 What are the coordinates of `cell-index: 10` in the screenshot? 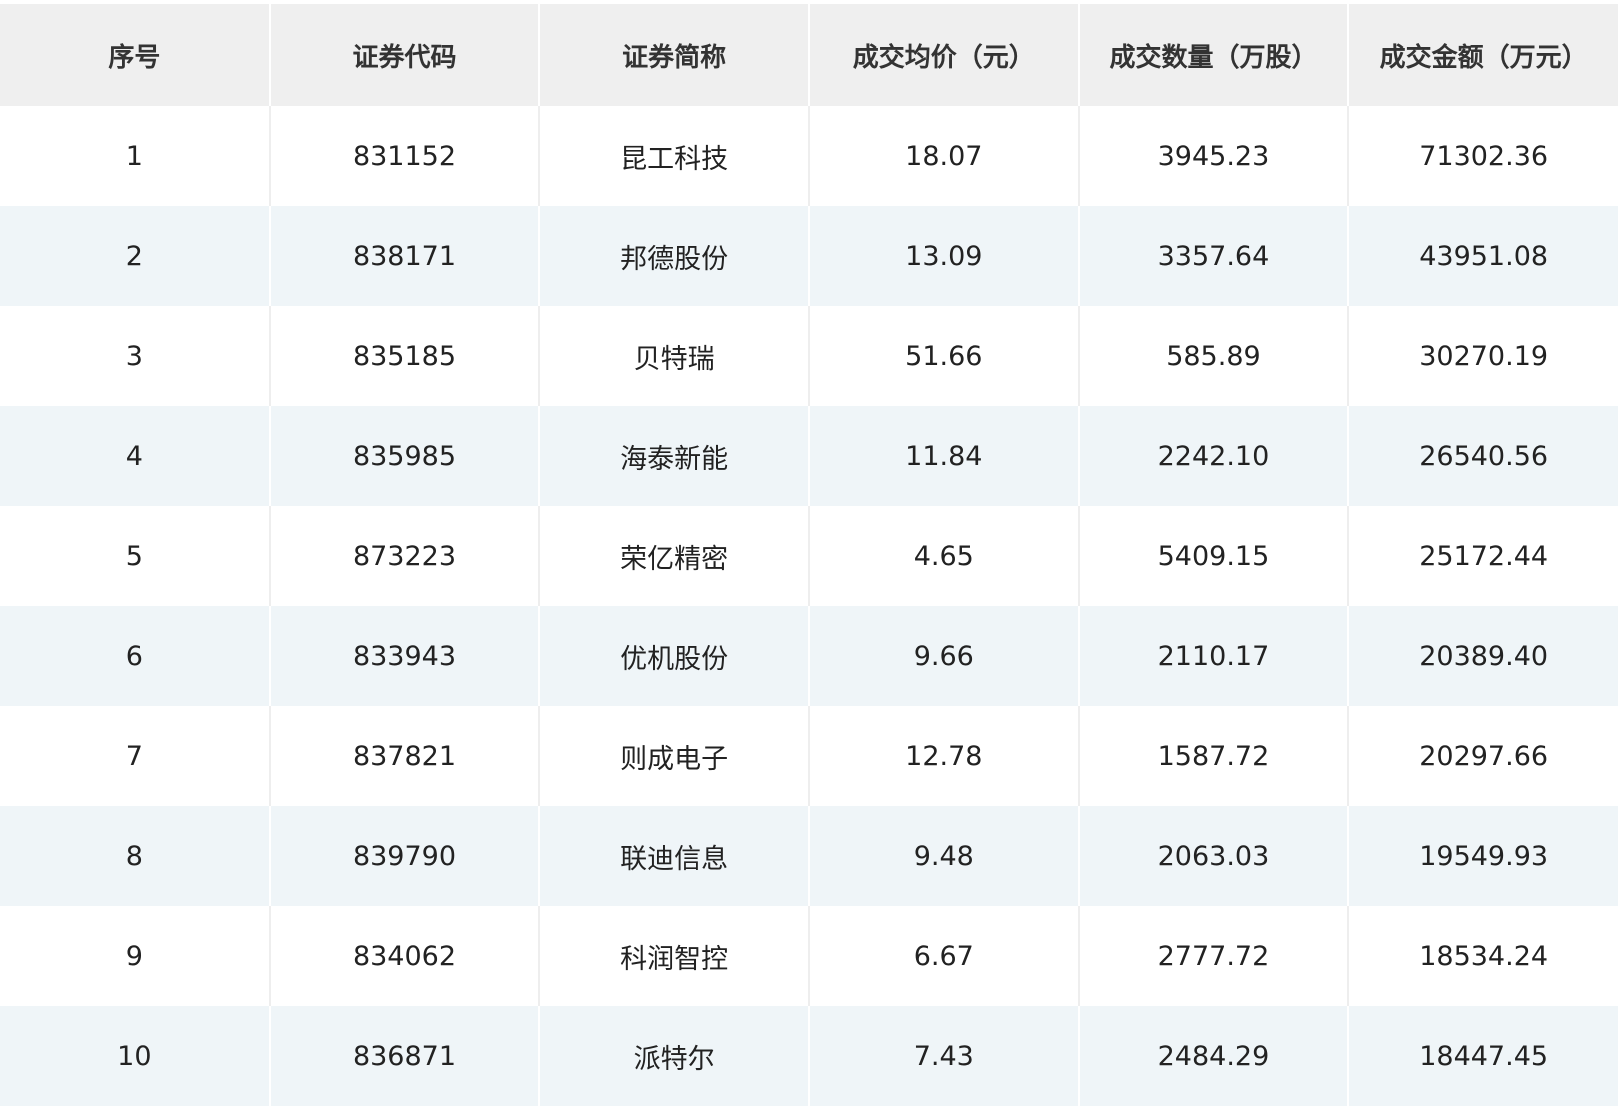 It's located at (135, 1056).